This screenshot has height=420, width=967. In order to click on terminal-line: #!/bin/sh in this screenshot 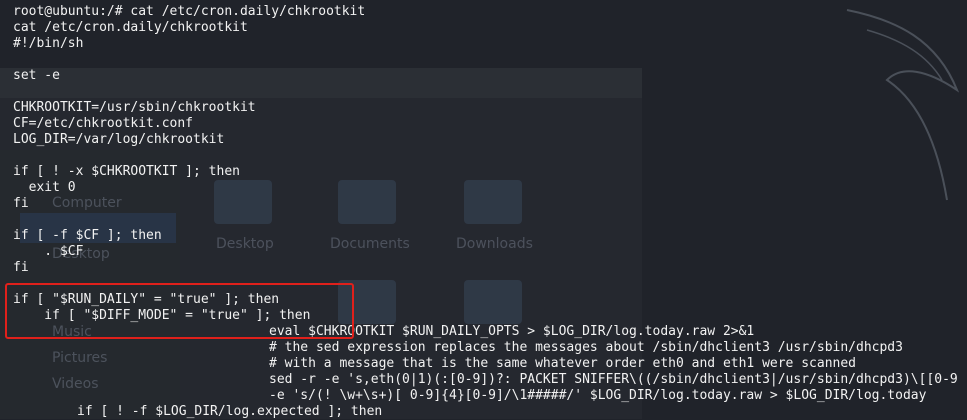, I will do `click(48, 43)`.